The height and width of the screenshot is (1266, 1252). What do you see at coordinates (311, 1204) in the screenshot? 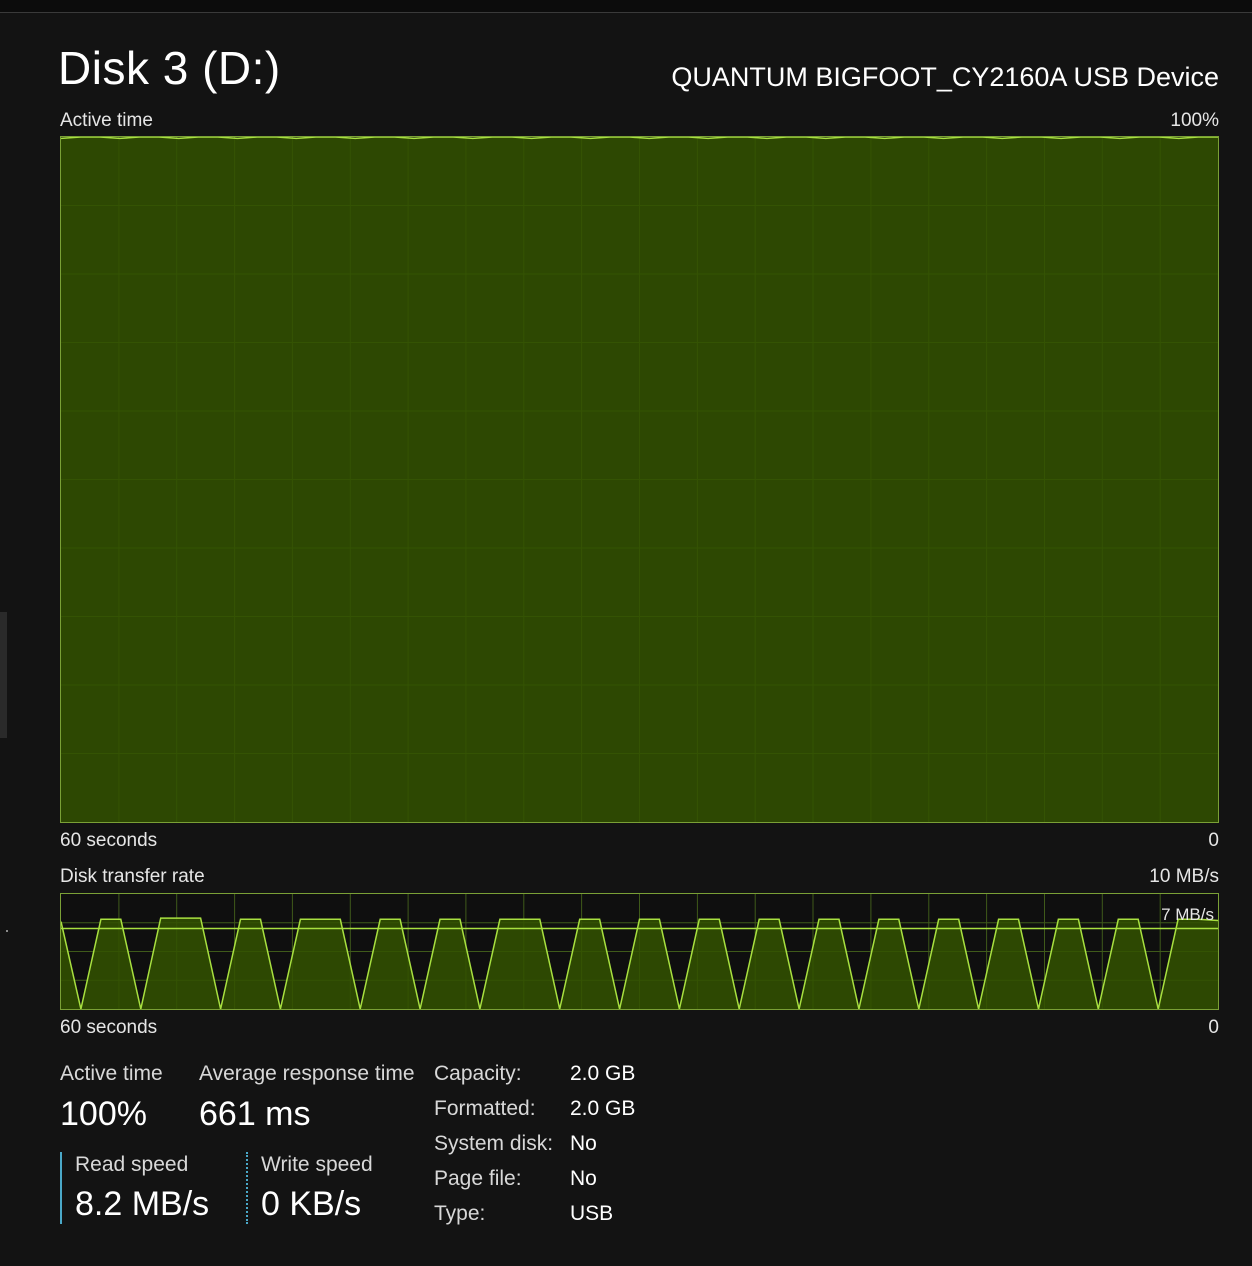
I see `write-speed-value: 0 KB/s` at bounding box center [311, 1204].